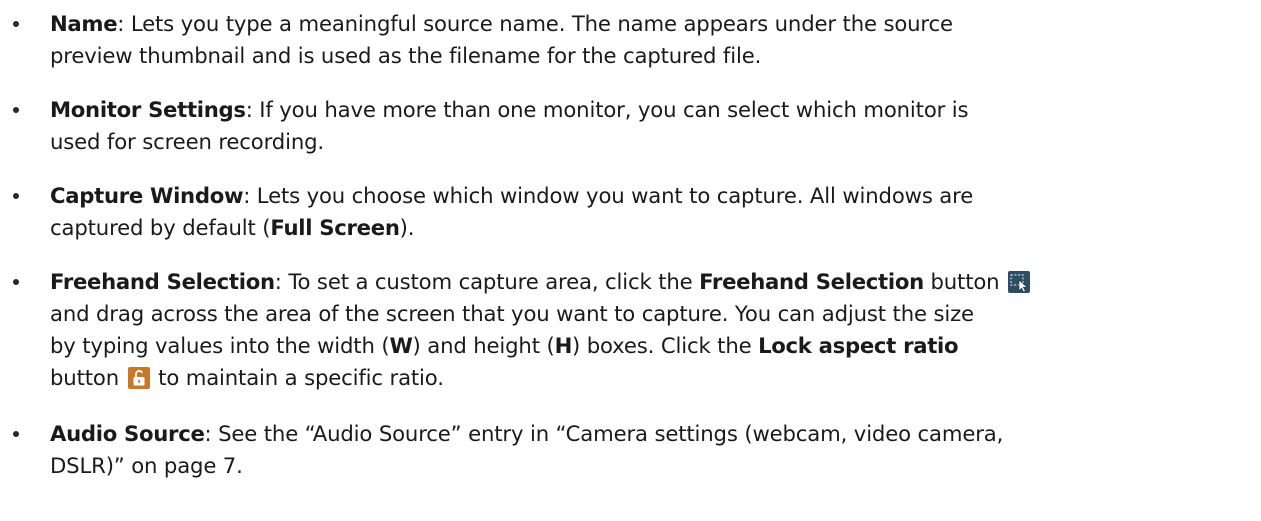  What do you see at coordinates (84, 23) in the screenshot?
I see `term-name: Name` at bounding box center [84, 23].